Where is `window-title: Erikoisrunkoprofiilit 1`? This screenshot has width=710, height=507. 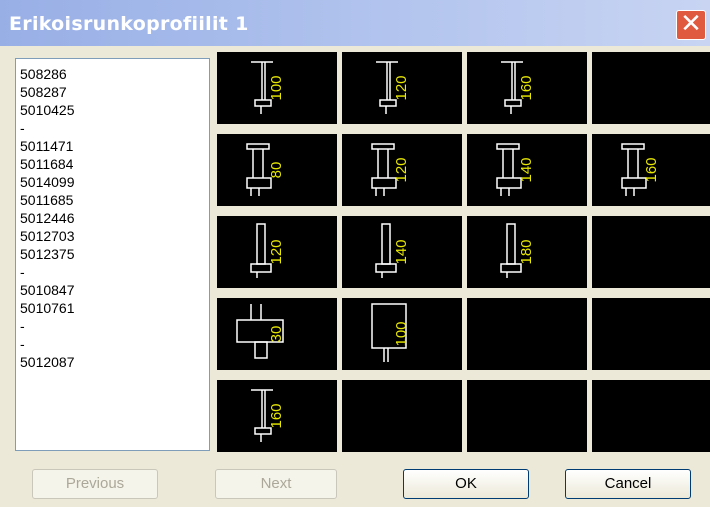 window-title: Erikoisrunkoprofiilit 1 is located at coordinates (129, 24).